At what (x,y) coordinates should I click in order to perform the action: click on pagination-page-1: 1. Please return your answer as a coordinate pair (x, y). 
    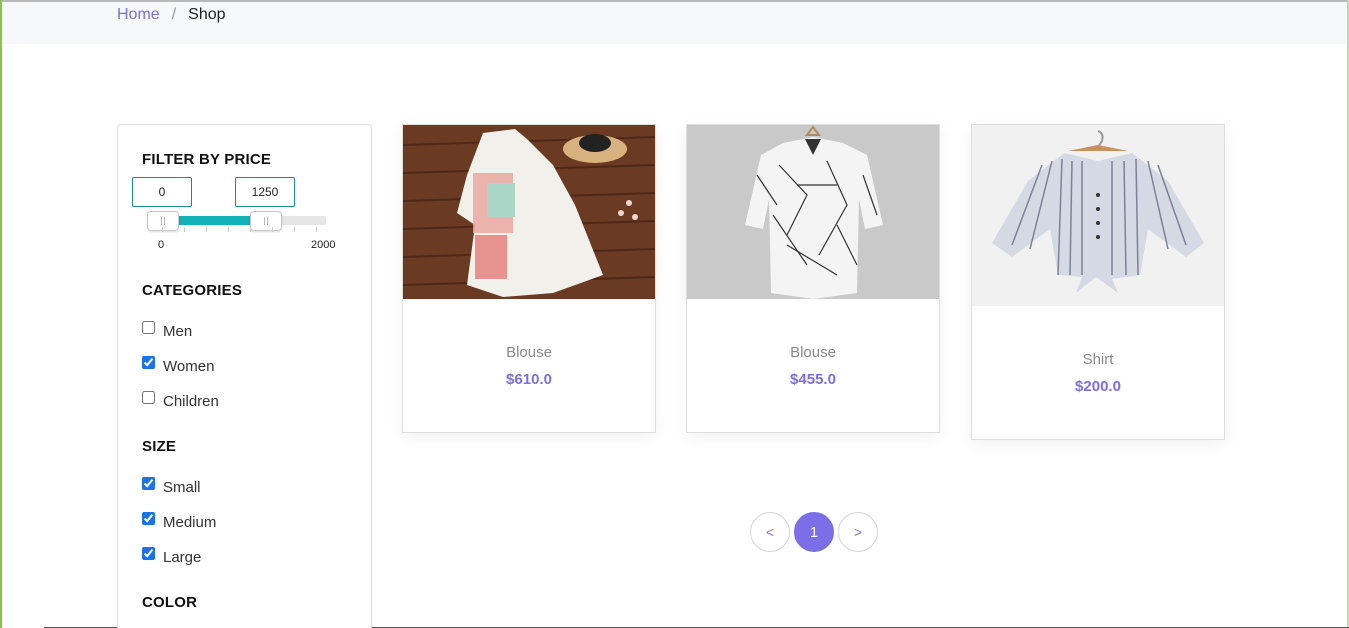
    Looking at the image, I should click on (814, 532).